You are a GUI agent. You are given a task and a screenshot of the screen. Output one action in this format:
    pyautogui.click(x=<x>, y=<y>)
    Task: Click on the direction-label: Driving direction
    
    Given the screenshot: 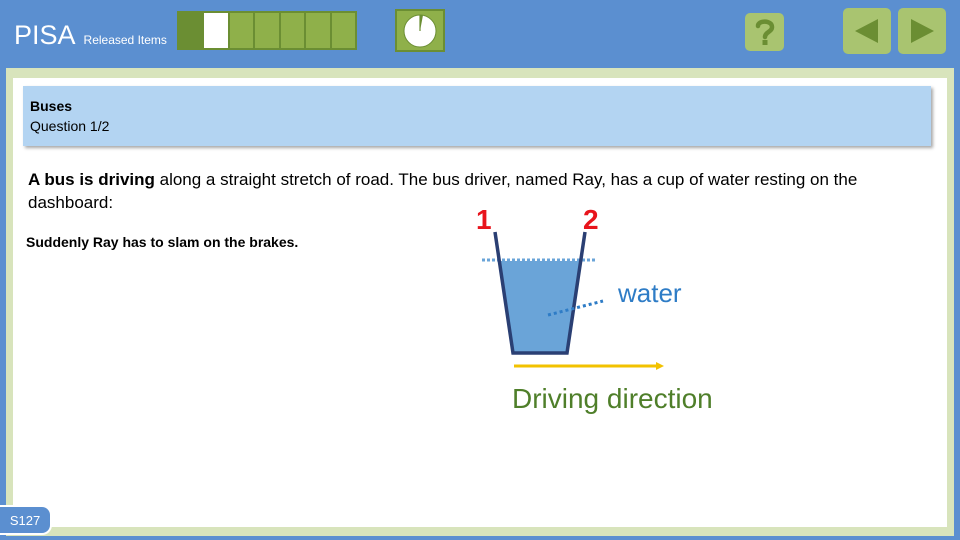 What is the action you would take?
    pyautogui.click(x=612, y=398)
    